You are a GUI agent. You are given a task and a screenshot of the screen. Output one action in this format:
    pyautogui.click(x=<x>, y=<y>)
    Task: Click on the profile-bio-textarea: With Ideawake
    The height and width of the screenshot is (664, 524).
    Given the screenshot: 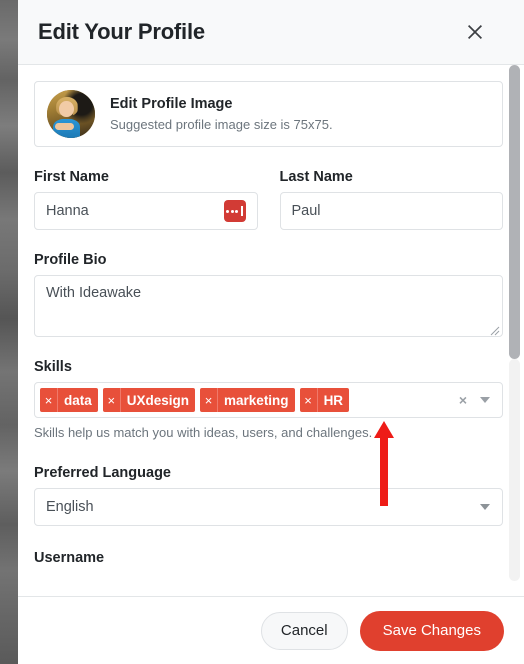 What is the action you would take?
    pyautogui.click(x=268, y=306)
    